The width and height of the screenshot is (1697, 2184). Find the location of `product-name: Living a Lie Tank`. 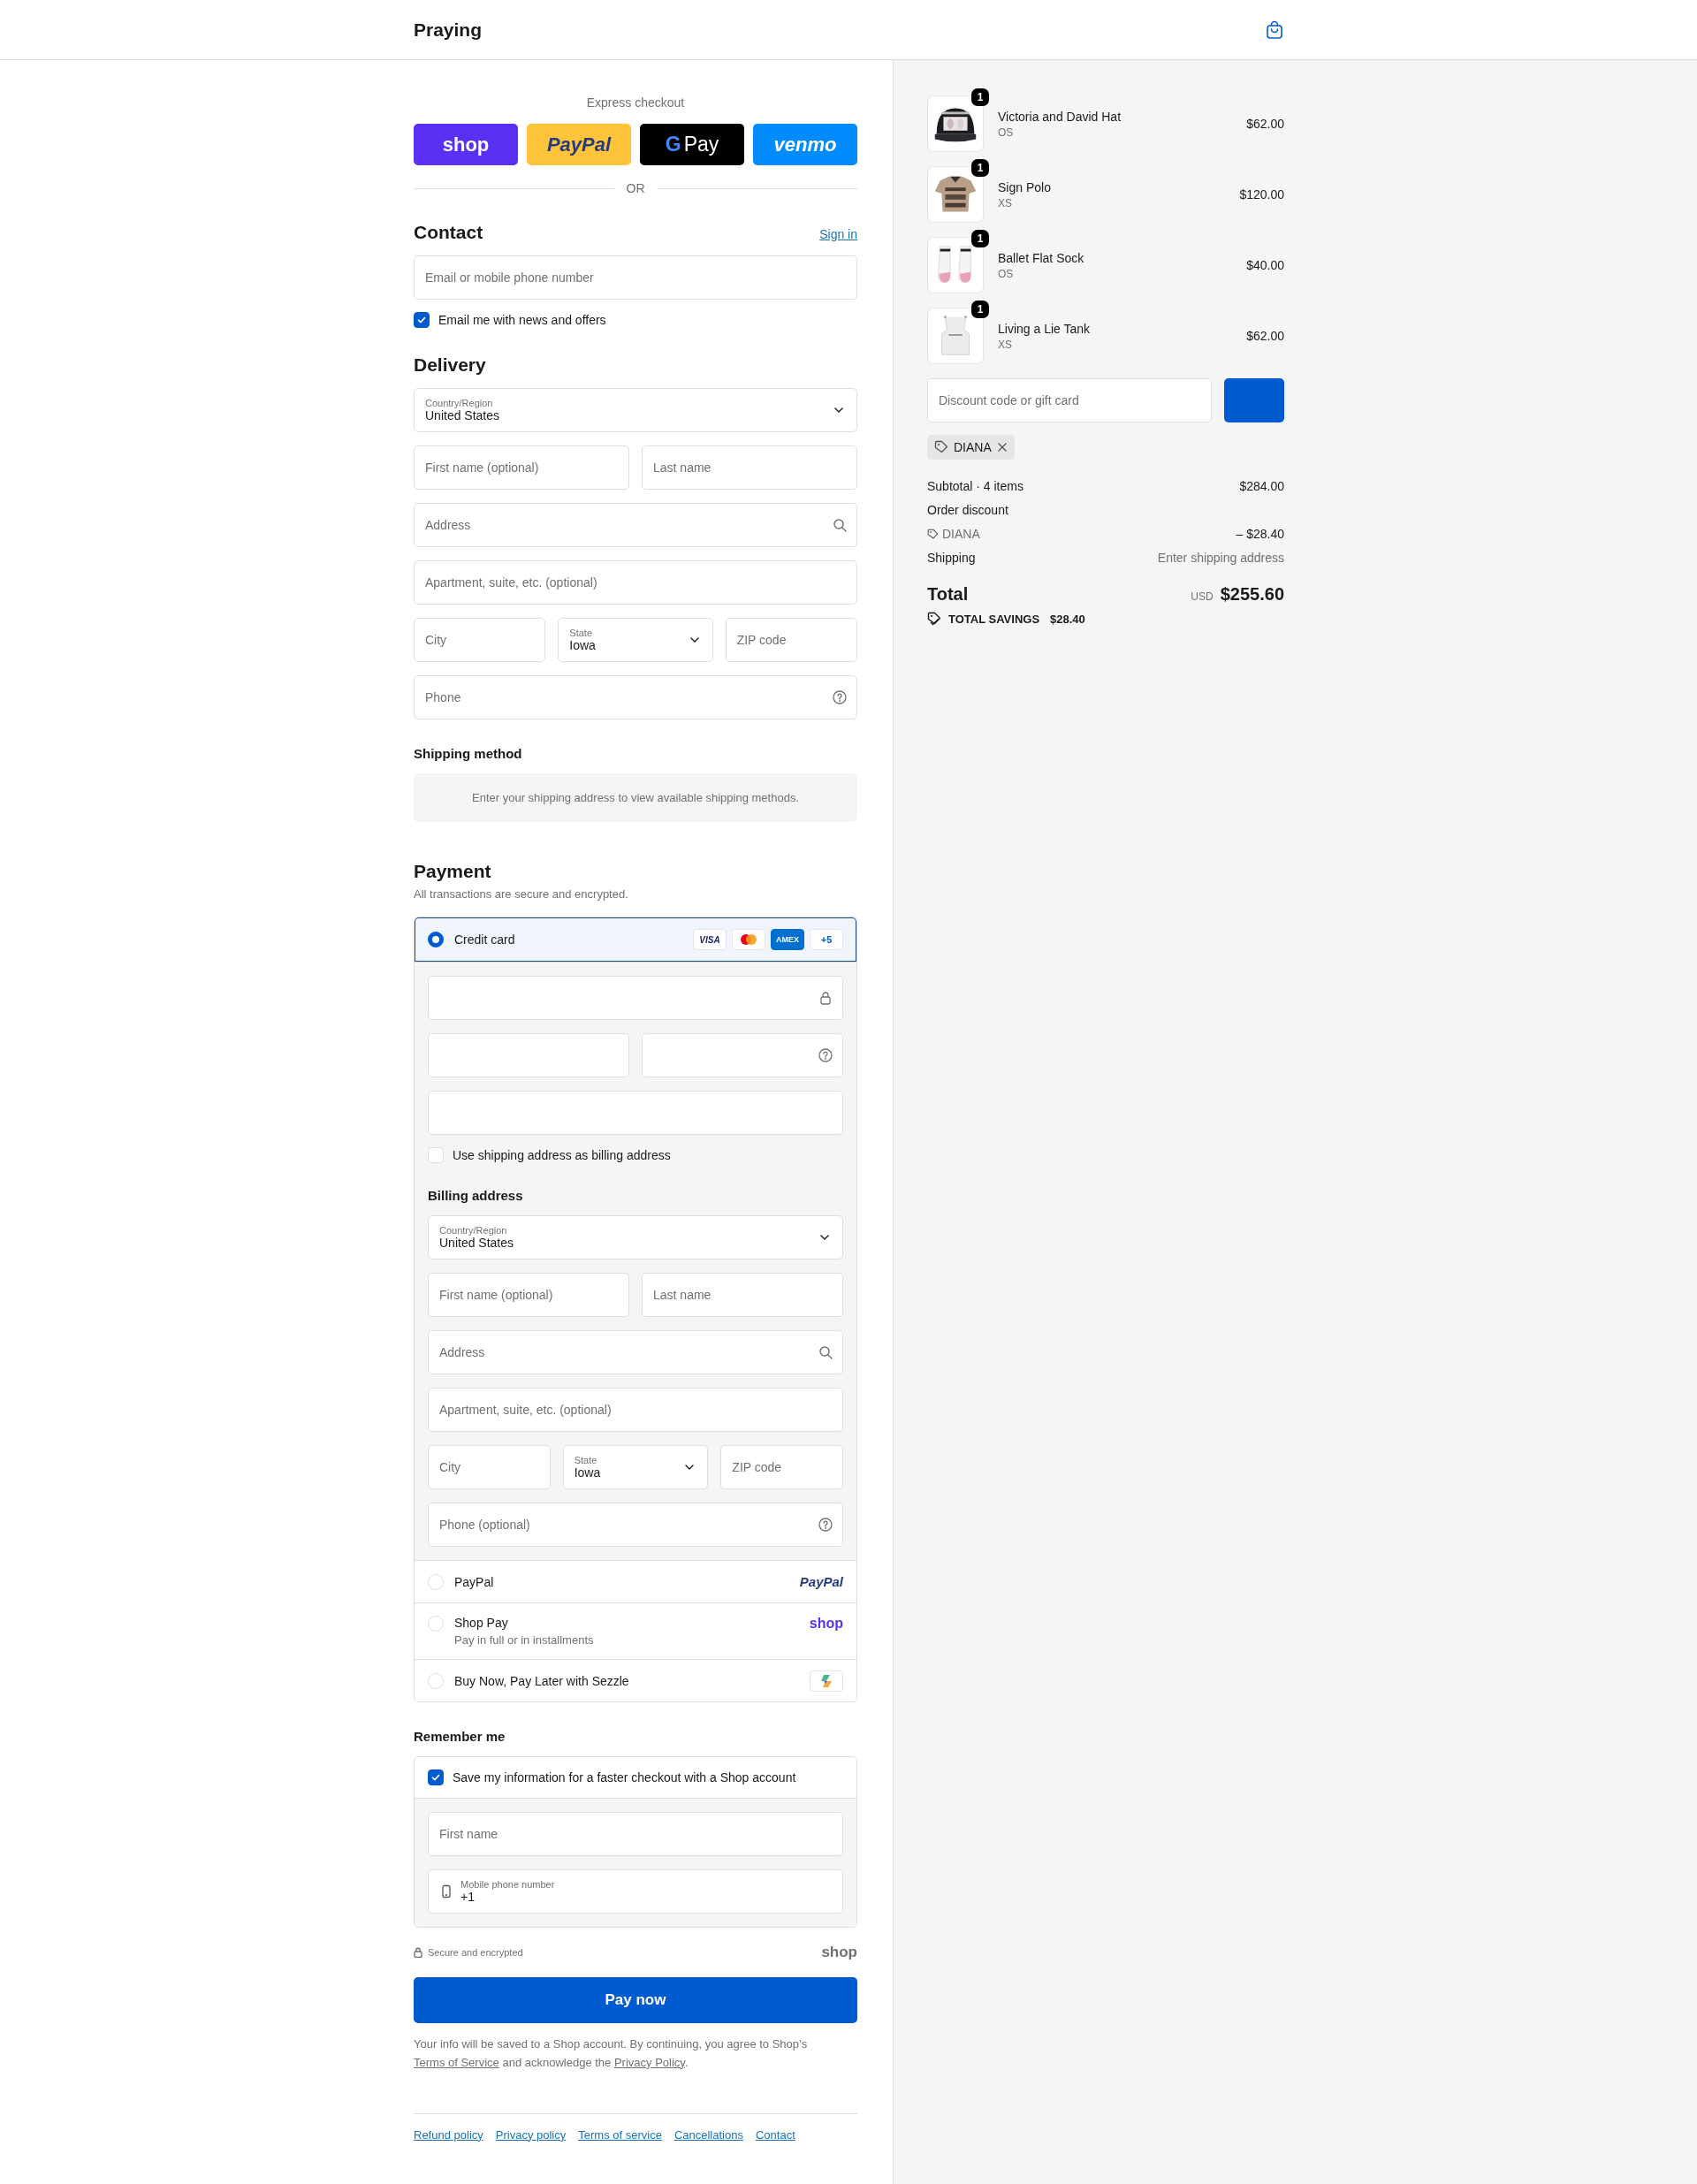

product-name: Living a Lie Tank is located at coordinates (1045, 328).